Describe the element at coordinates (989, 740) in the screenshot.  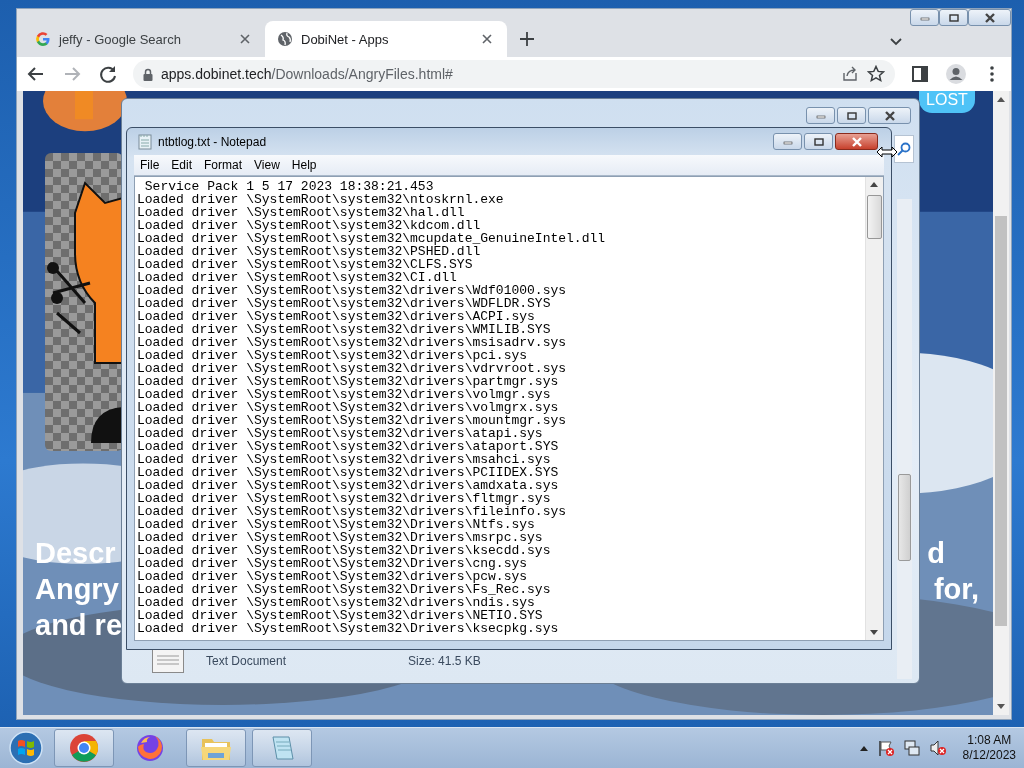
I see `clock-time: 1:08 AM` at that location.